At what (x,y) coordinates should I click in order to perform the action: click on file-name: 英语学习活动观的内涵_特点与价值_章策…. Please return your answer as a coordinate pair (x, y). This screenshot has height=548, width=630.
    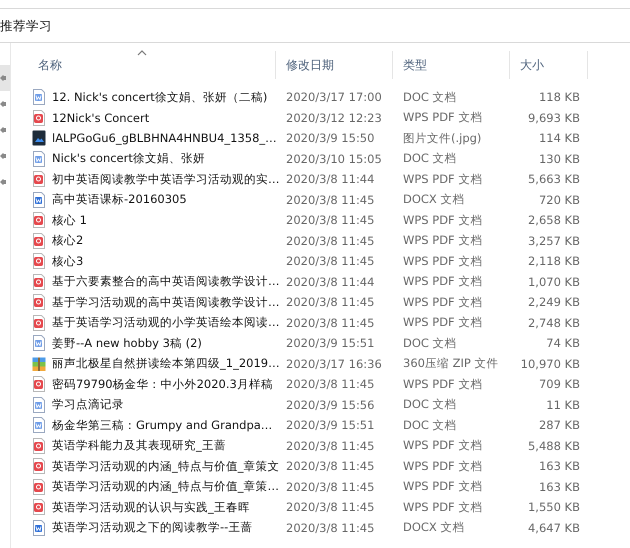
    Looking at the image, I should click on (165, 486).